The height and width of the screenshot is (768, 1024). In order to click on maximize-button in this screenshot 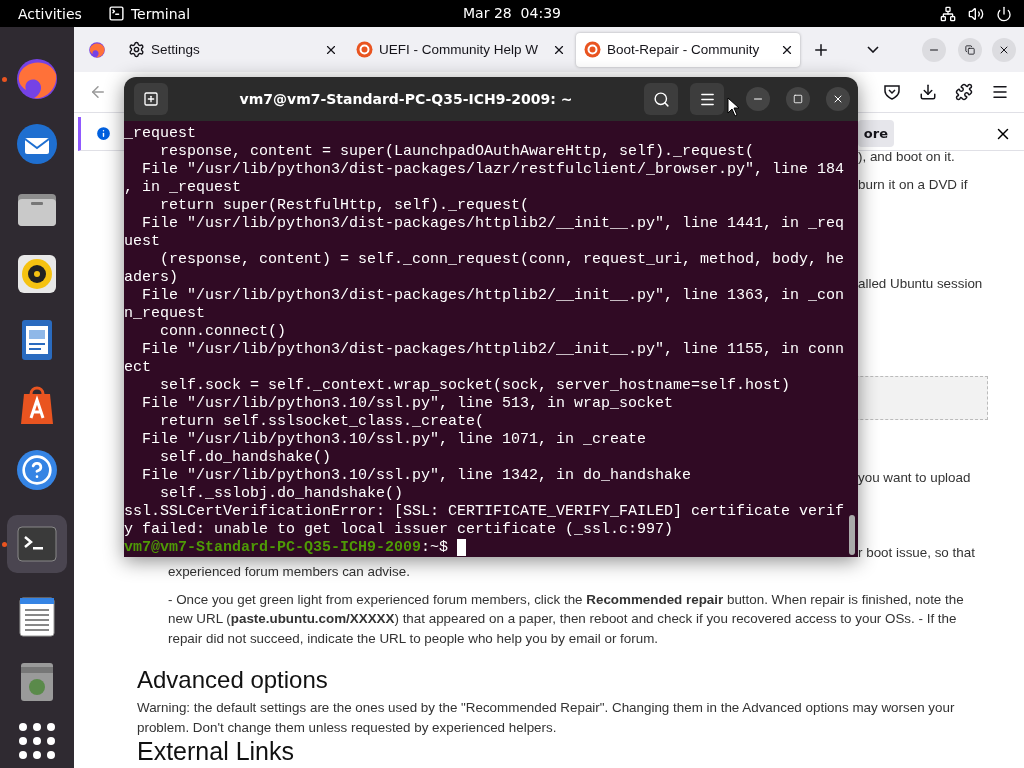, I will do `click(798, 99)`.